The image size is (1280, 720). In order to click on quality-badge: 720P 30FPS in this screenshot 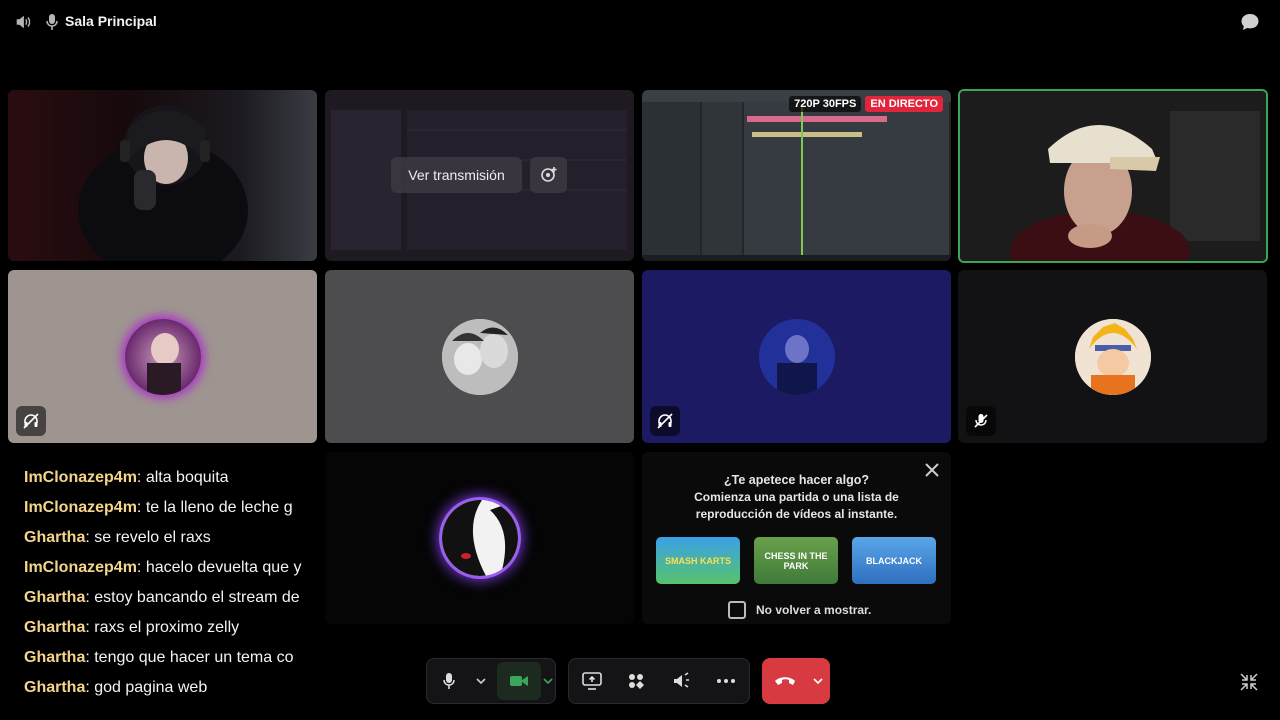, I will do `click(825, 104)`.